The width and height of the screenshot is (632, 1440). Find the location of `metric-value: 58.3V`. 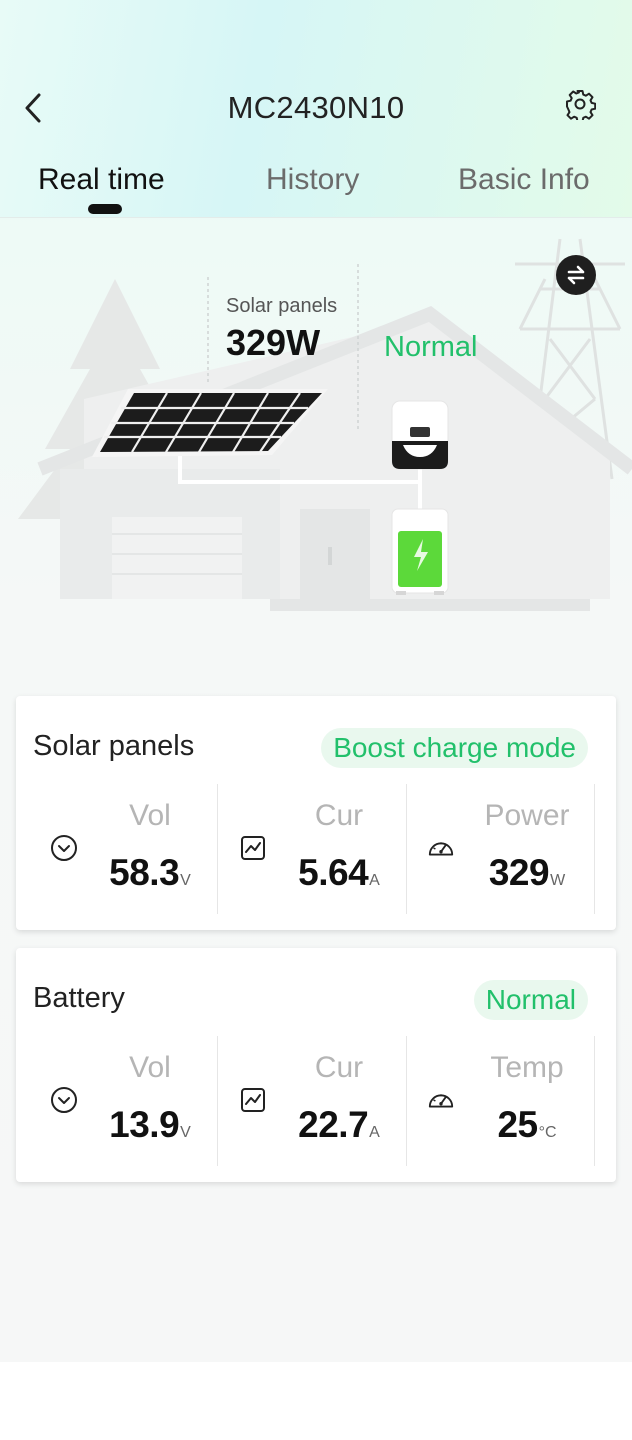

metric-value: 58.3V is located at coordinates (150, 873).